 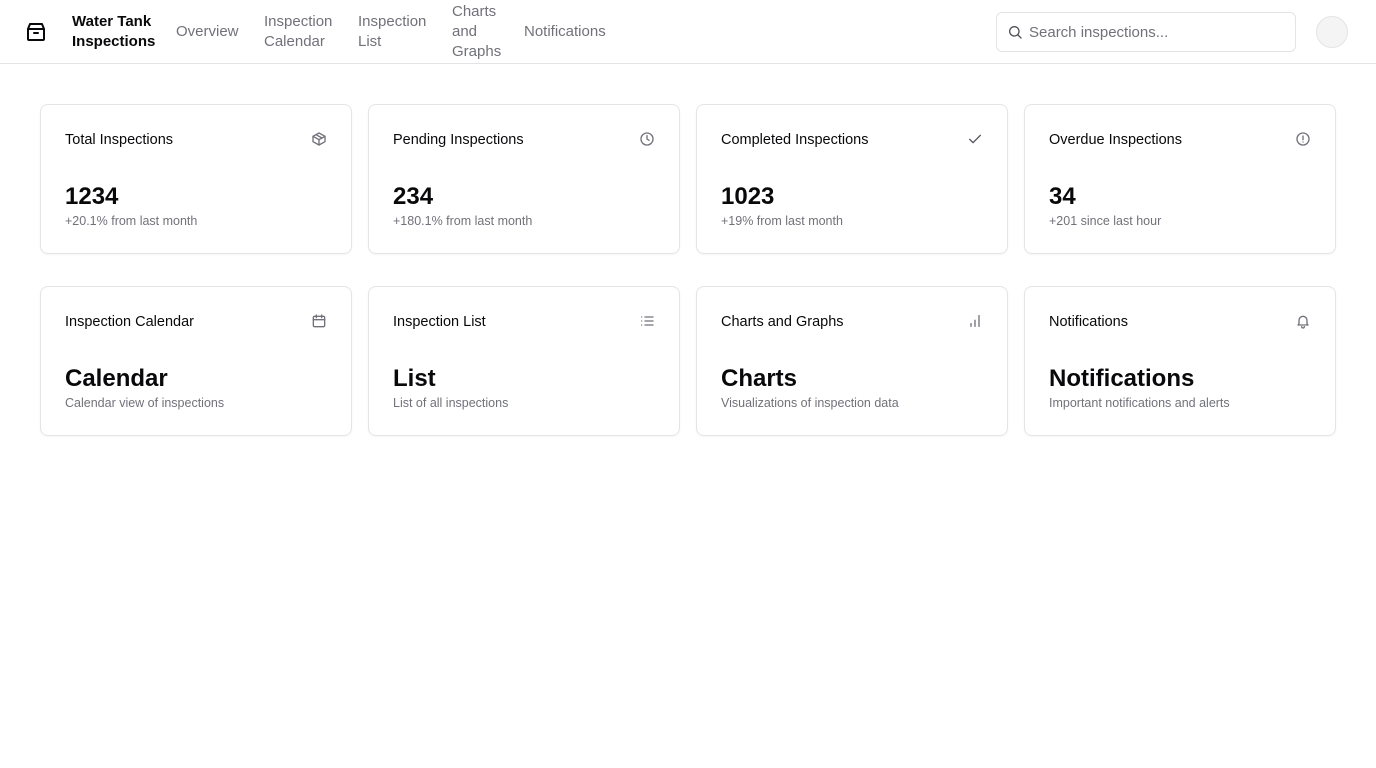 I want to click on search-box, so click(x=1146, y=32).